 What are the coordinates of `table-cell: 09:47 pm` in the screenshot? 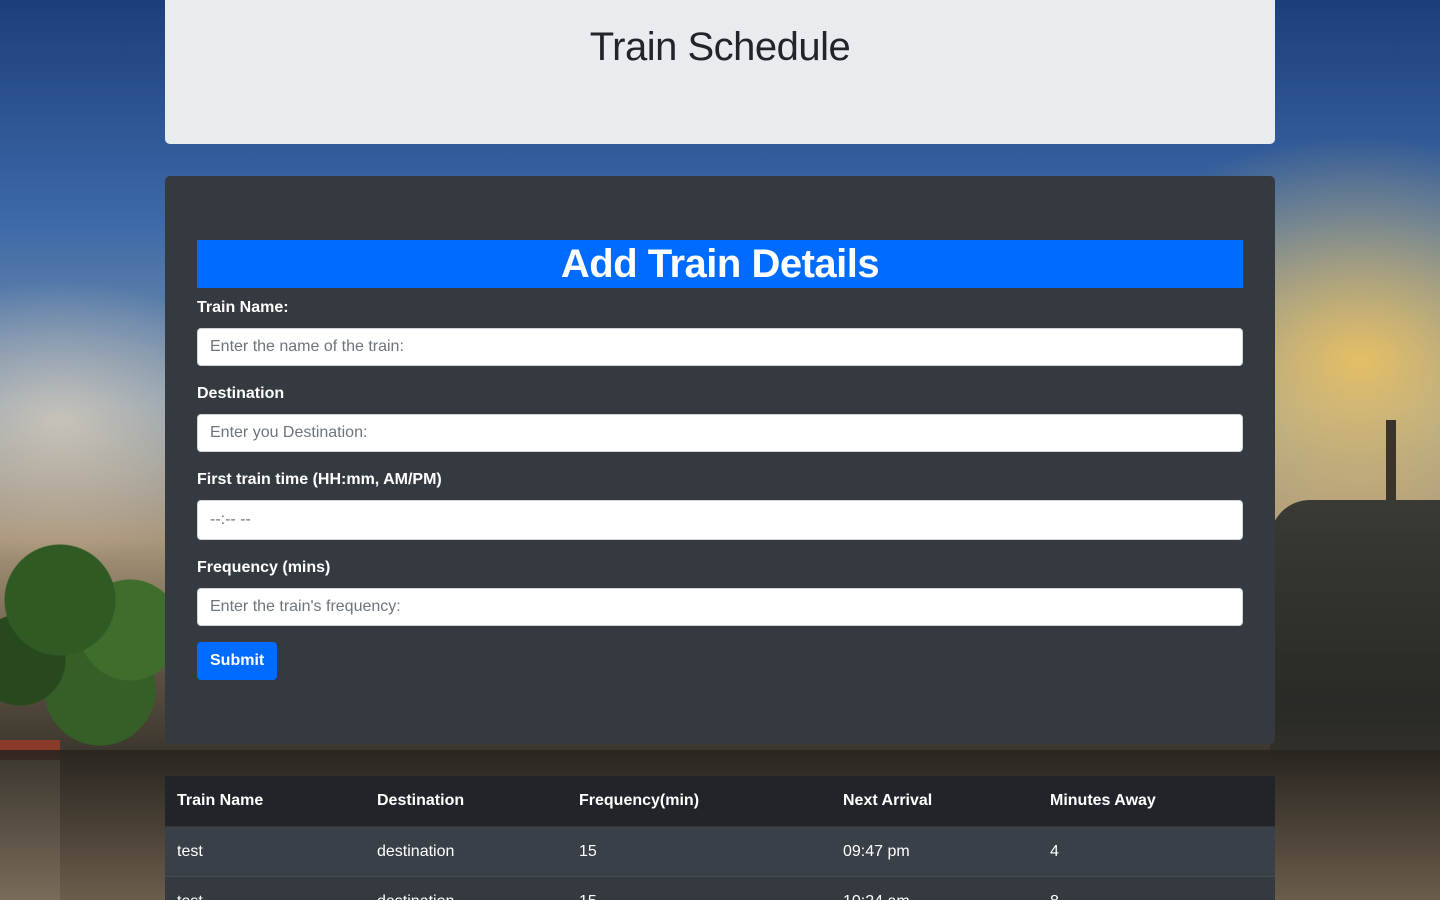 It's located at (934, 851).